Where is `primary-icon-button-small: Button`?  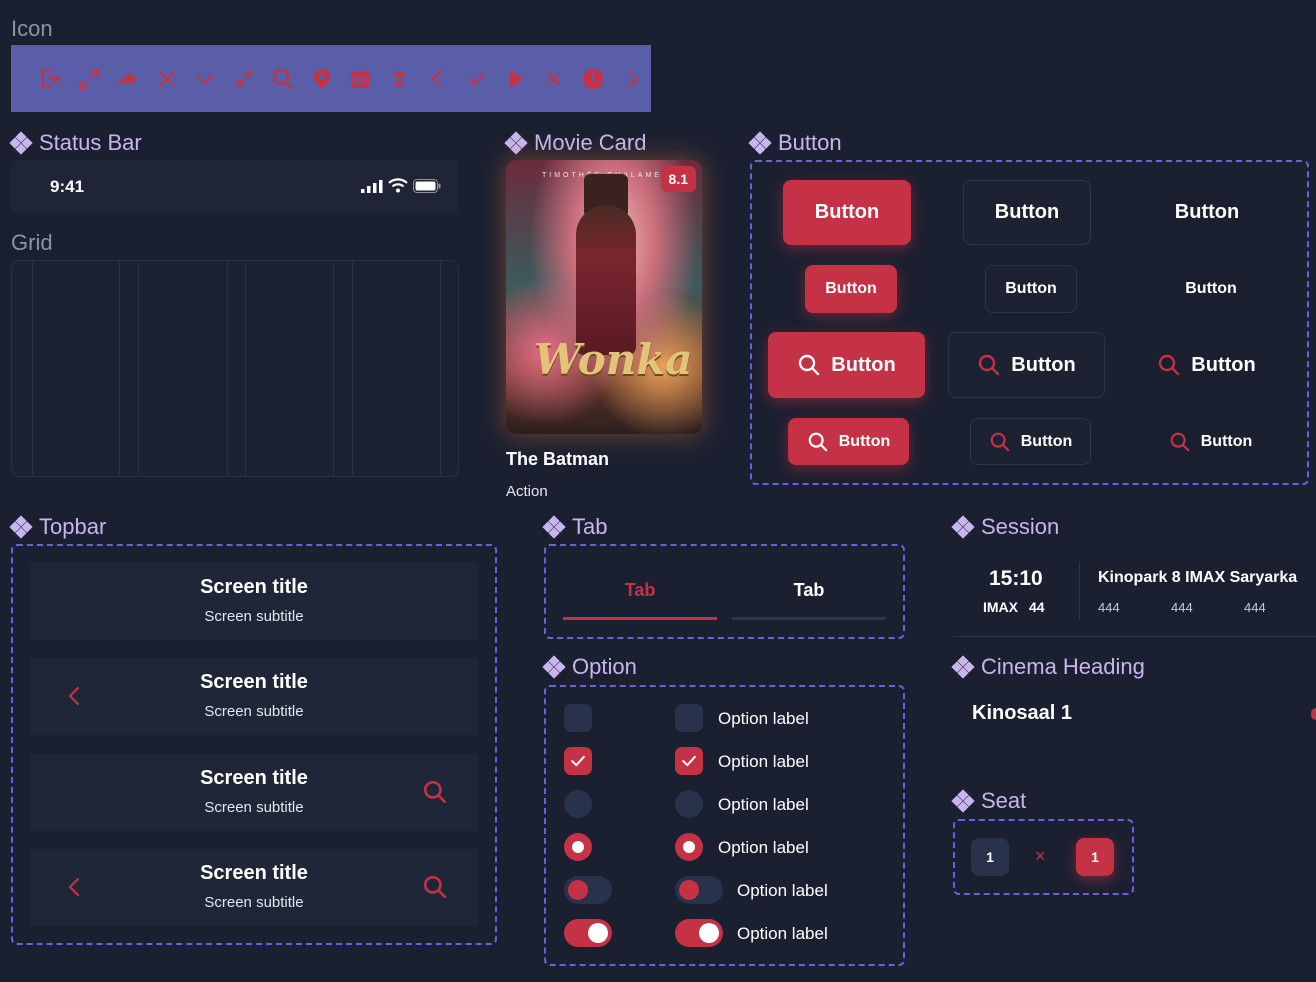
primary-icon-button-small: Button is located at coordinates (848, 441).